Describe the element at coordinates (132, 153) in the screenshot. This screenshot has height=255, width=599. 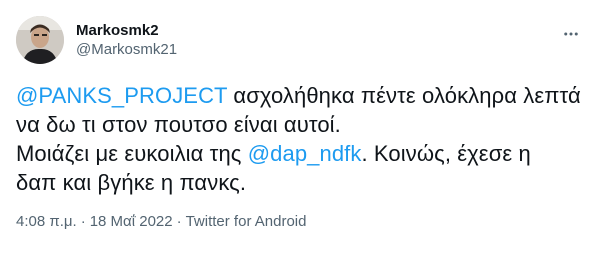
I see `tweet-text-segment: Μοιάζει με ευκοιλια της` at that location.